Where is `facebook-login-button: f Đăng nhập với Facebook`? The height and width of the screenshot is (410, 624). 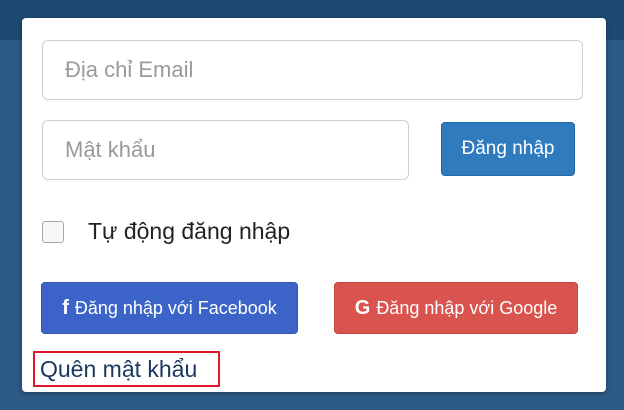
facebook-login-button: f Đăng nhập với Facebook is located at coordinates (169, 308).